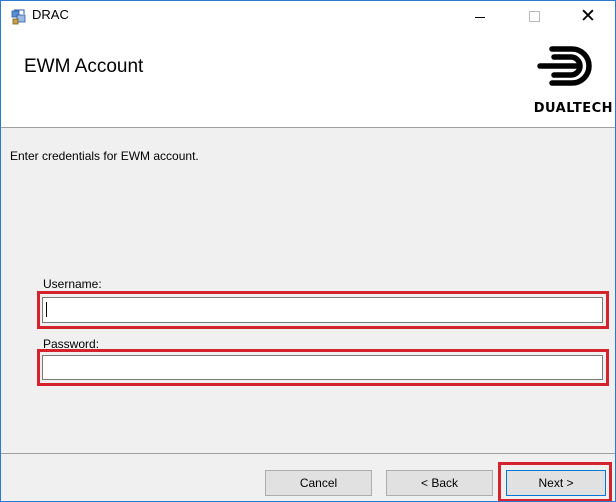 The image size is (616, 502). Describe the element at coordinates (322, 367) in the screenshot. I see `password-input` at that location.